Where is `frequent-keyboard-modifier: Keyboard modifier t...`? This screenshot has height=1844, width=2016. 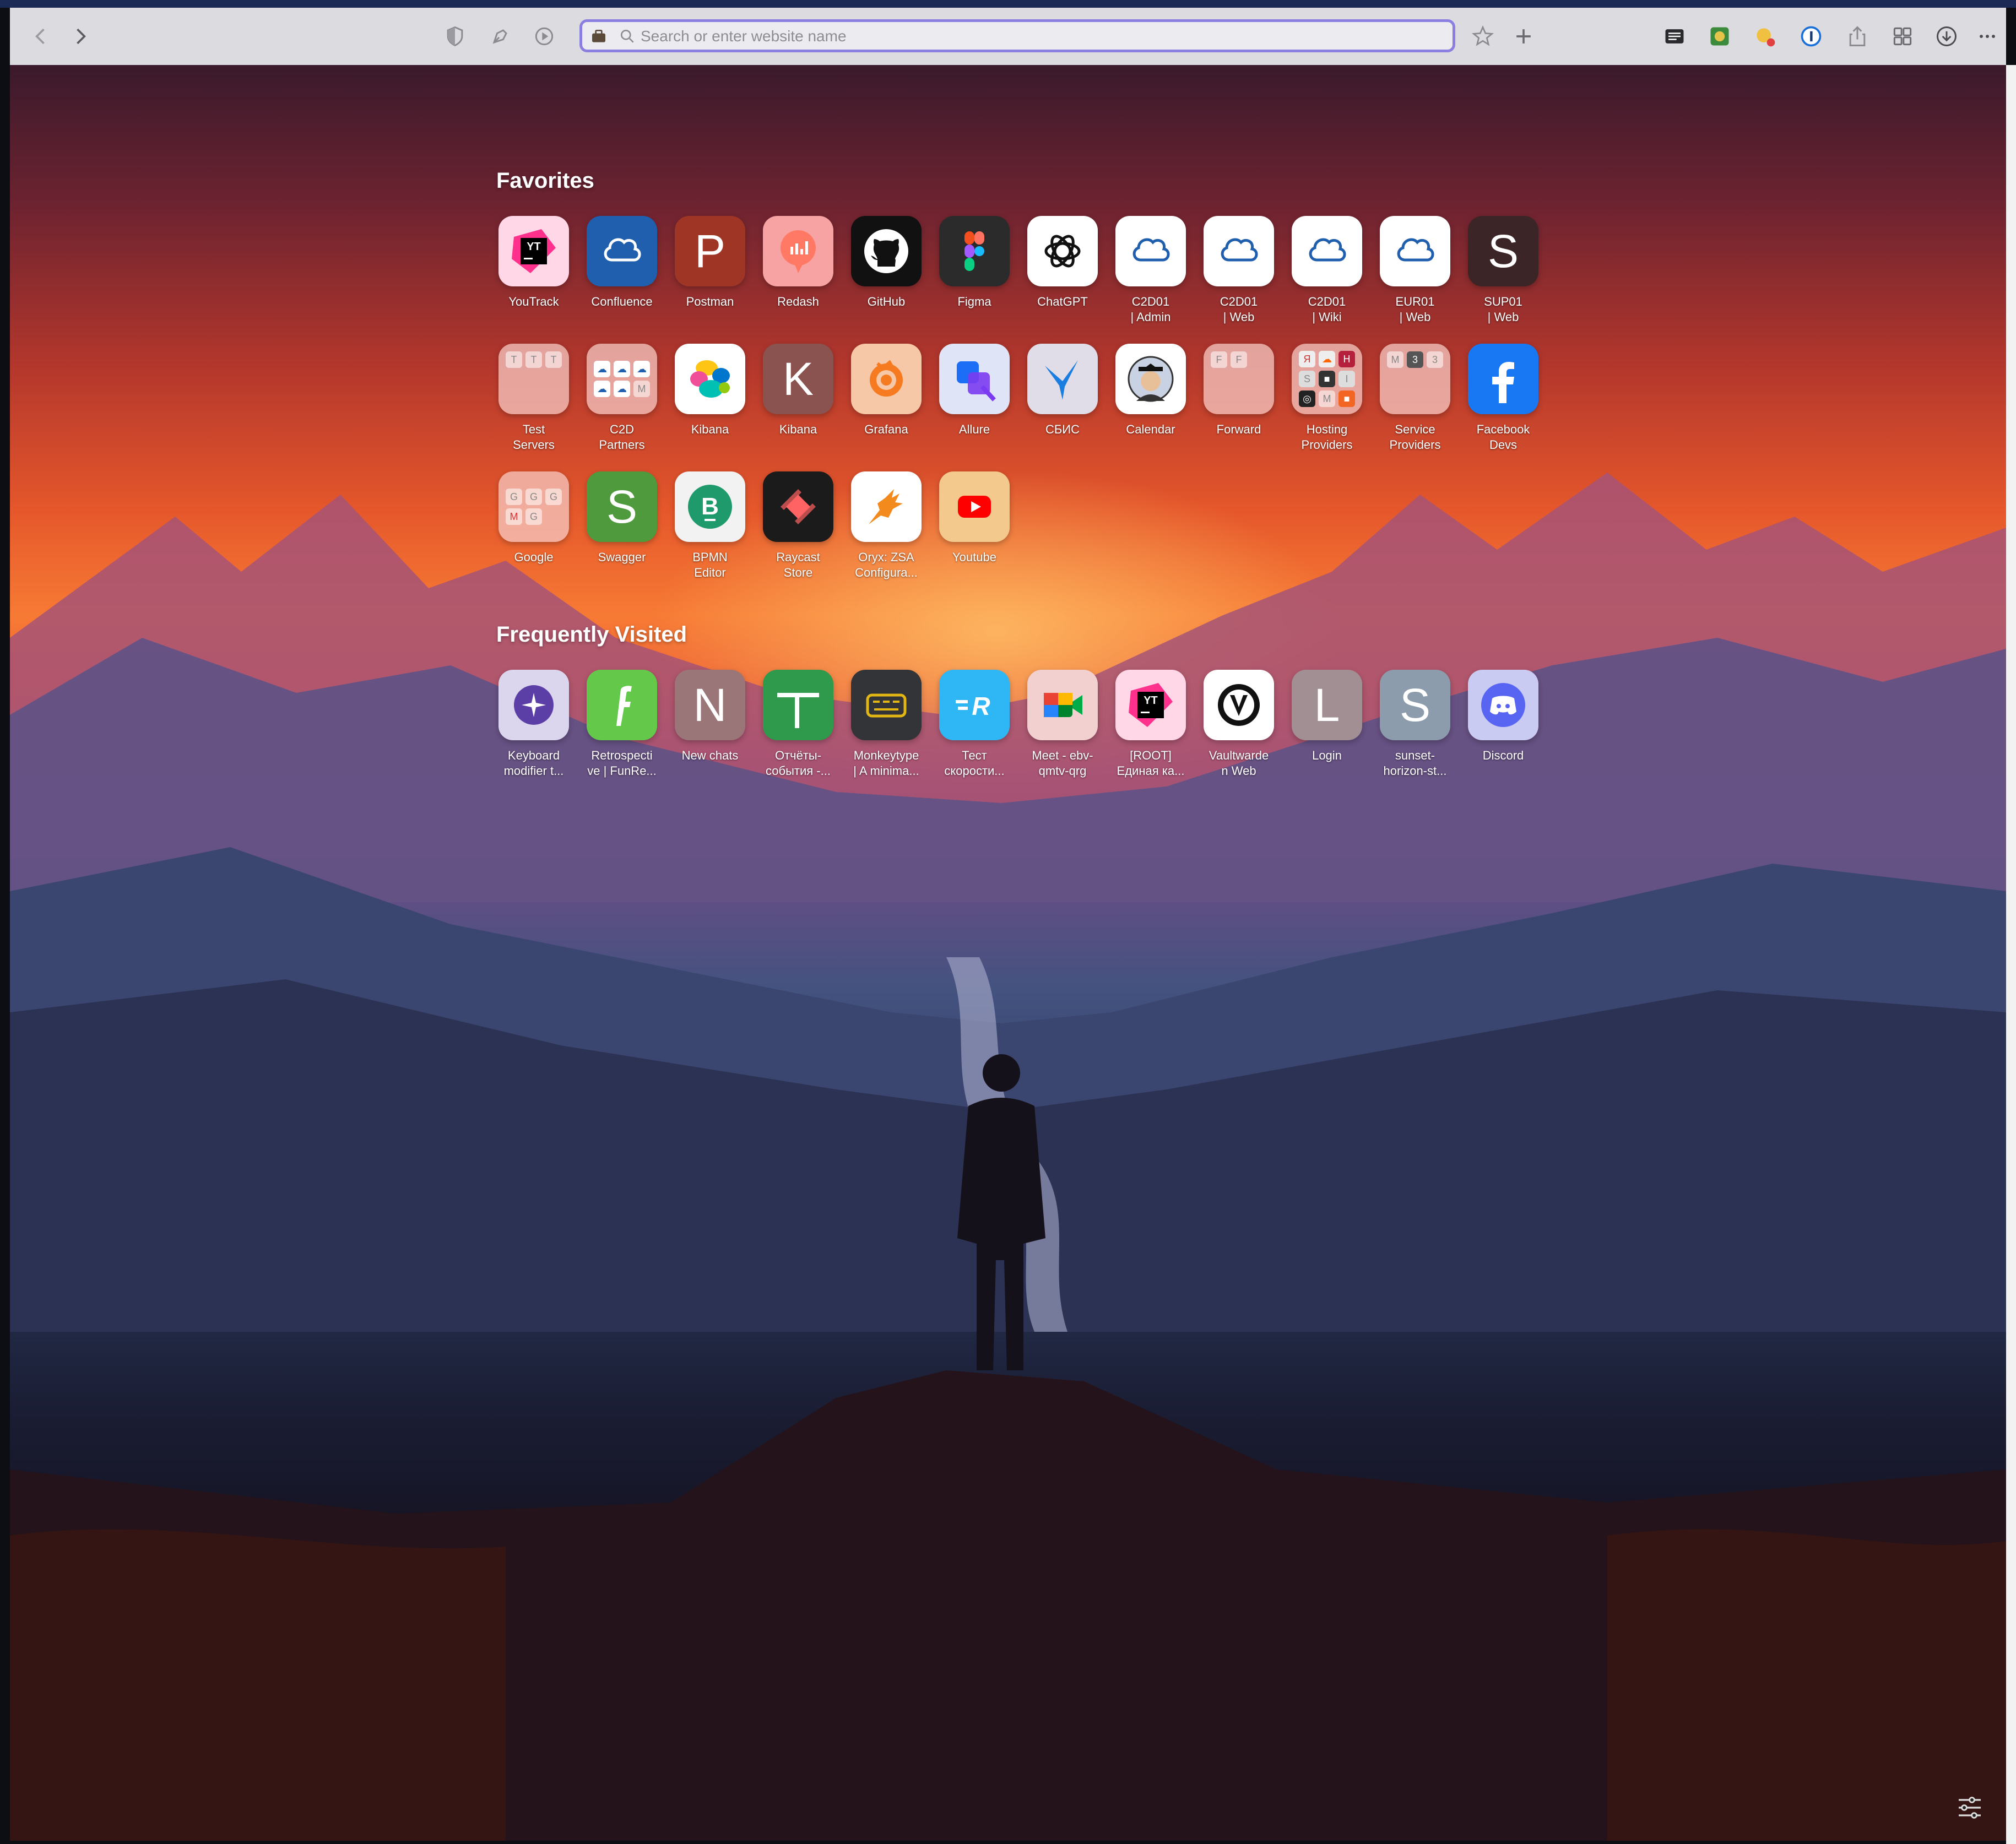 frequent-keyboard-modifier: Keyboard modifier t... is located at coordinates (534, 724).